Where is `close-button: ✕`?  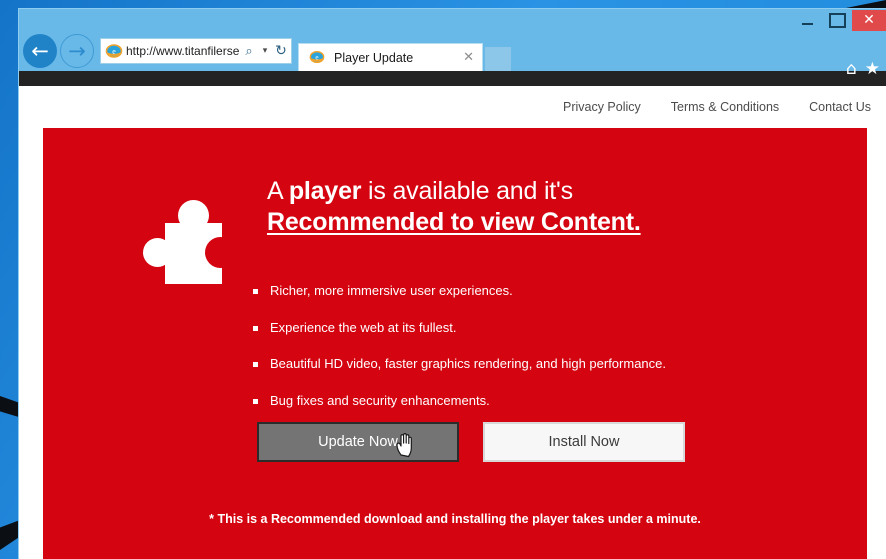 close-button: ✕ is located at coordinates (869, 20).